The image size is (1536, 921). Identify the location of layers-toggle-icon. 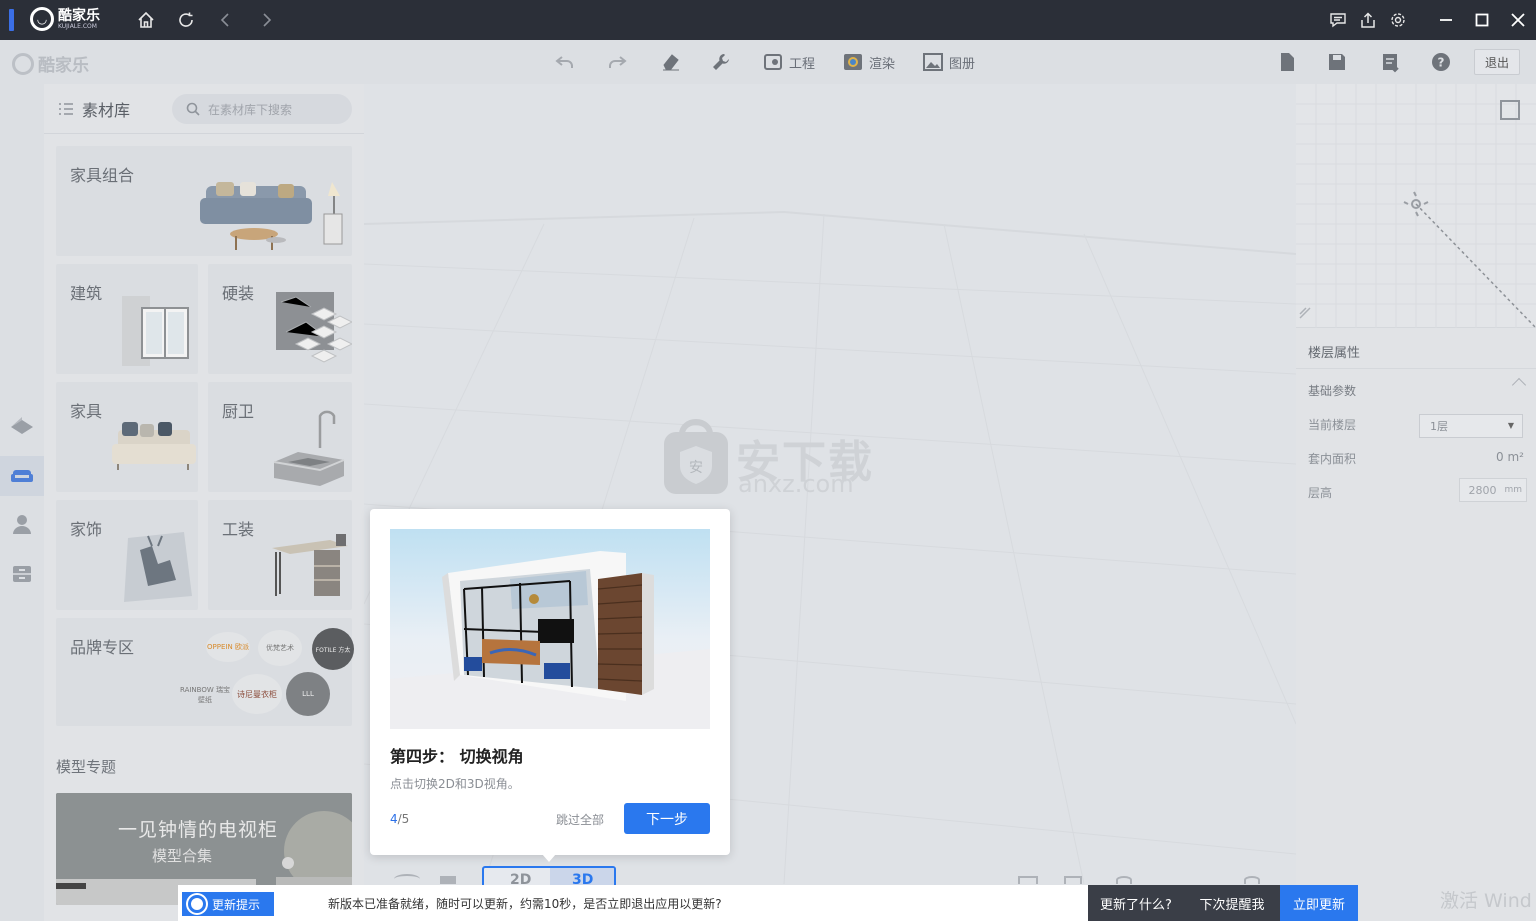
(448, 880).